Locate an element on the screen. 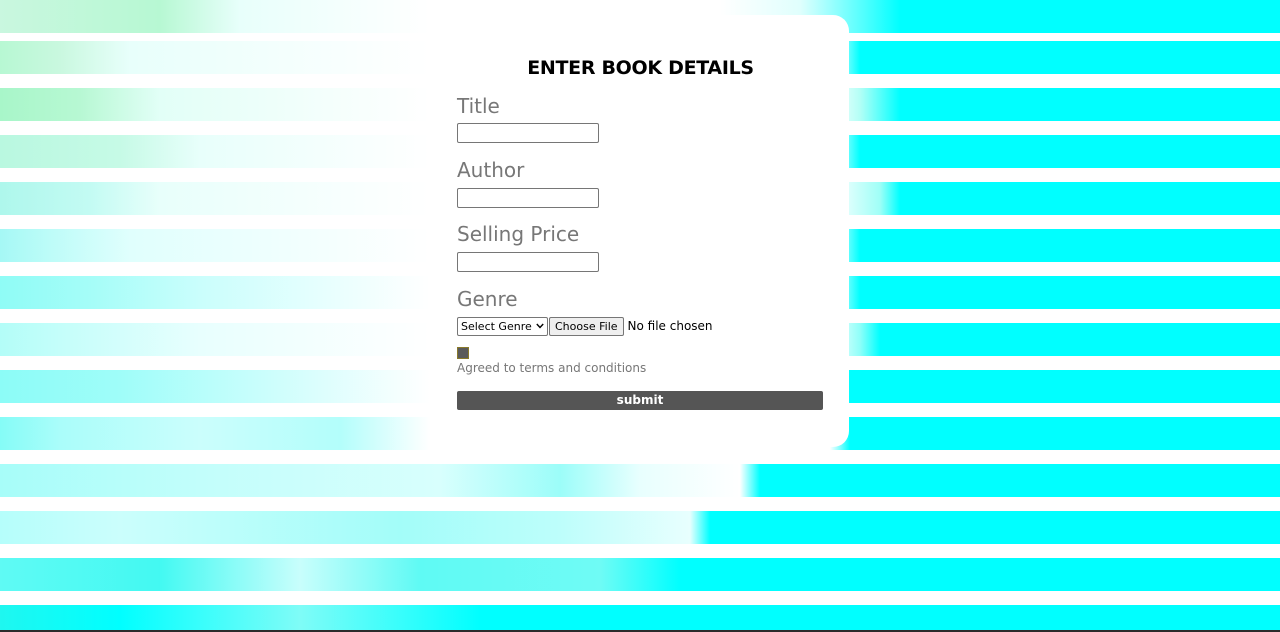 The width and height of the screenshot is (1280, 632). genre-select-value: Select Genre is located at coordinates (496, 326).